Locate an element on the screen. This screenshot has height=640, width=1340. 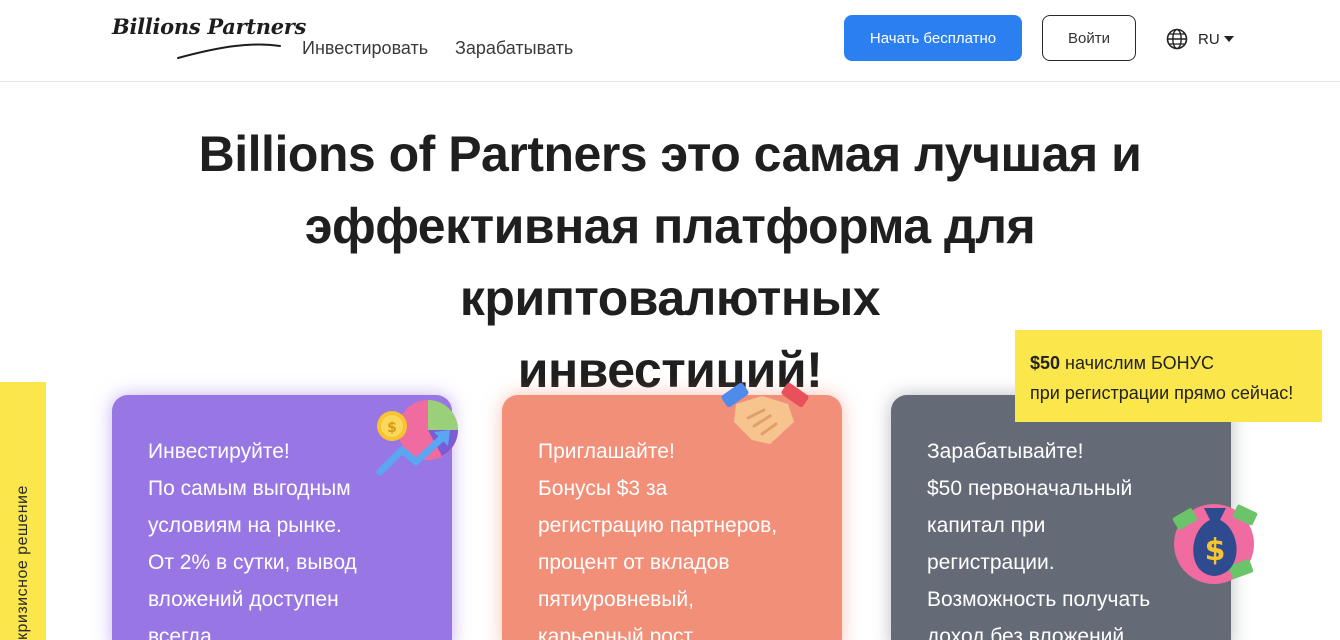
nav-earn-link: Зарабатывать is located at coordinates (514, 48).